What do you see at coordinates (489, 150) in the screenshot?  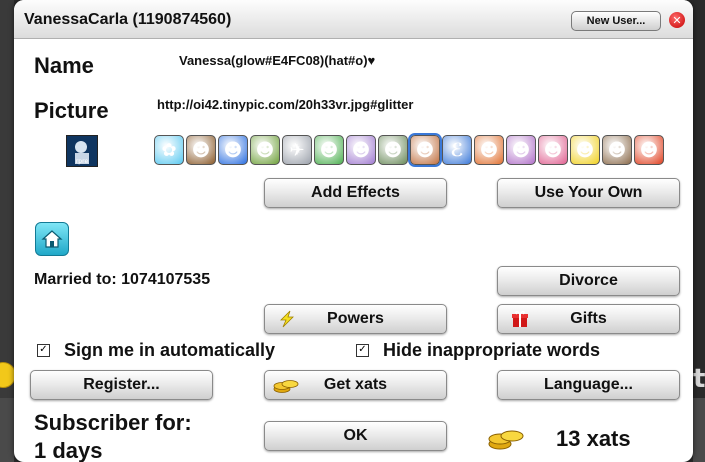 I see `avatar-orange-monster-icon: ☻` at bounding box center [489, 150].